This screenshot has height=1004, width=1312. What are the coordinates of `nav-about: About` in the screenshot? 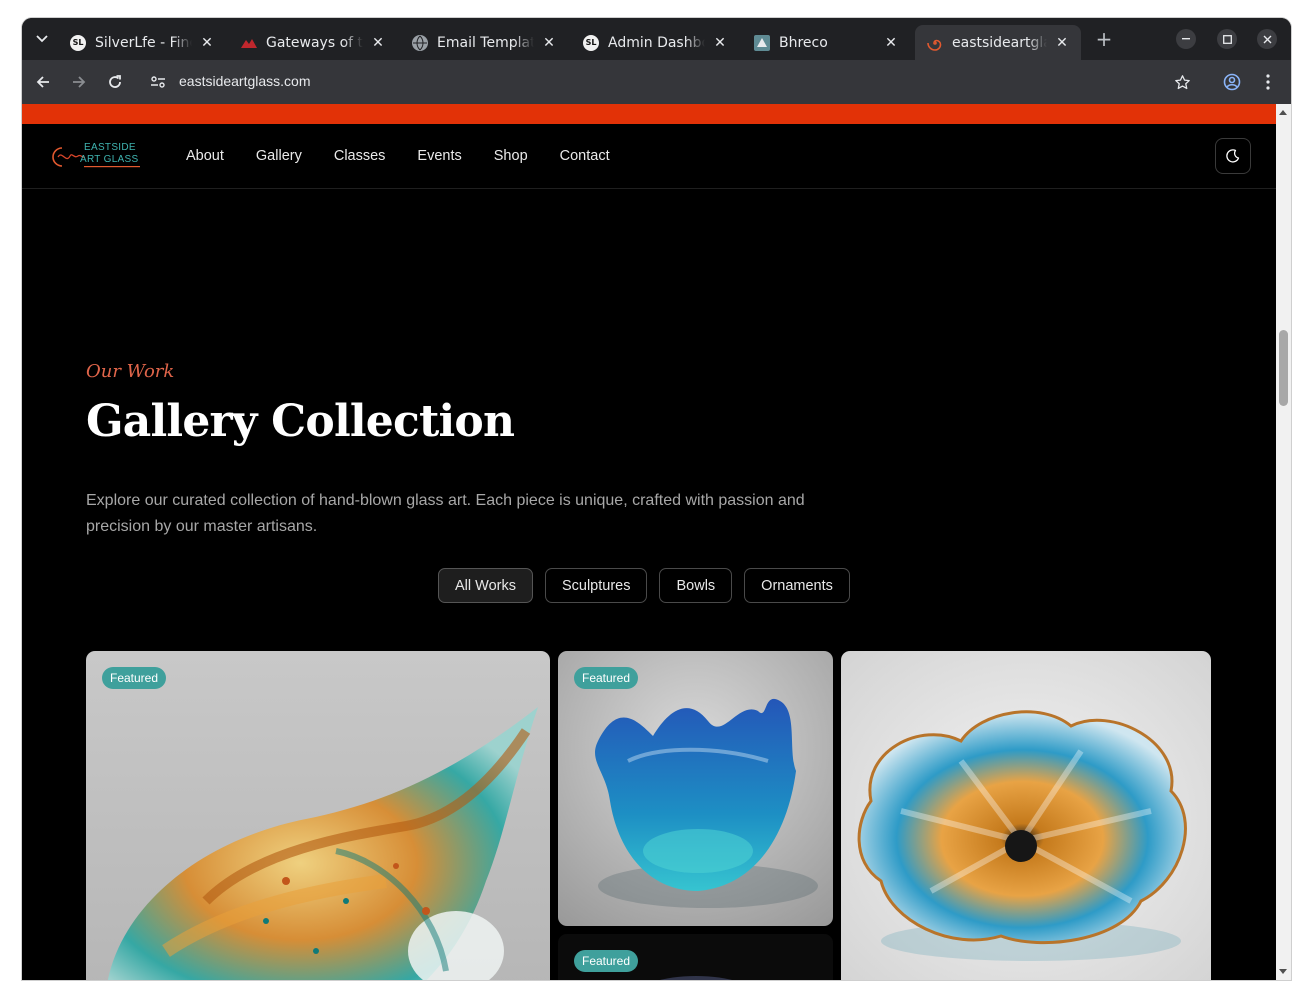 It's located at (205, 156).